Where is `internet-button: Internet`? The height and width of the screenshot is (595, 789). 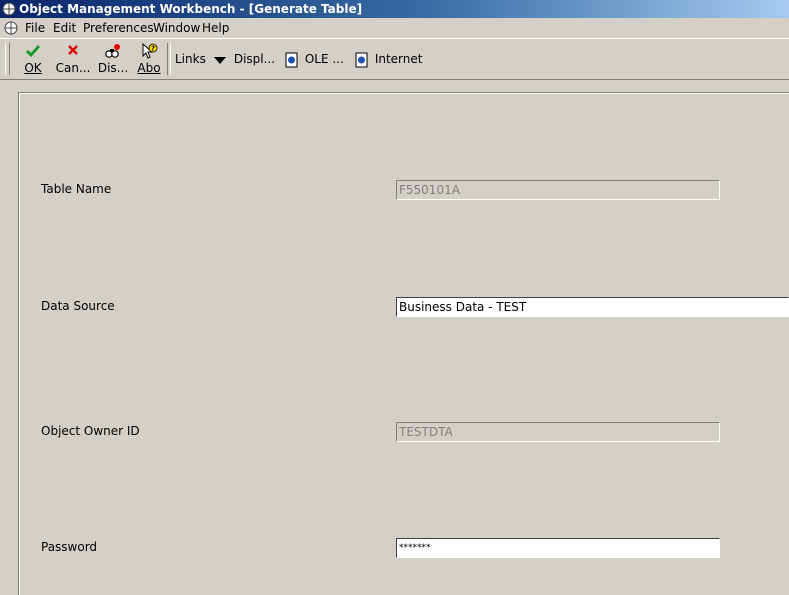
internet-button: Internet is located at coordinates (388, 59).